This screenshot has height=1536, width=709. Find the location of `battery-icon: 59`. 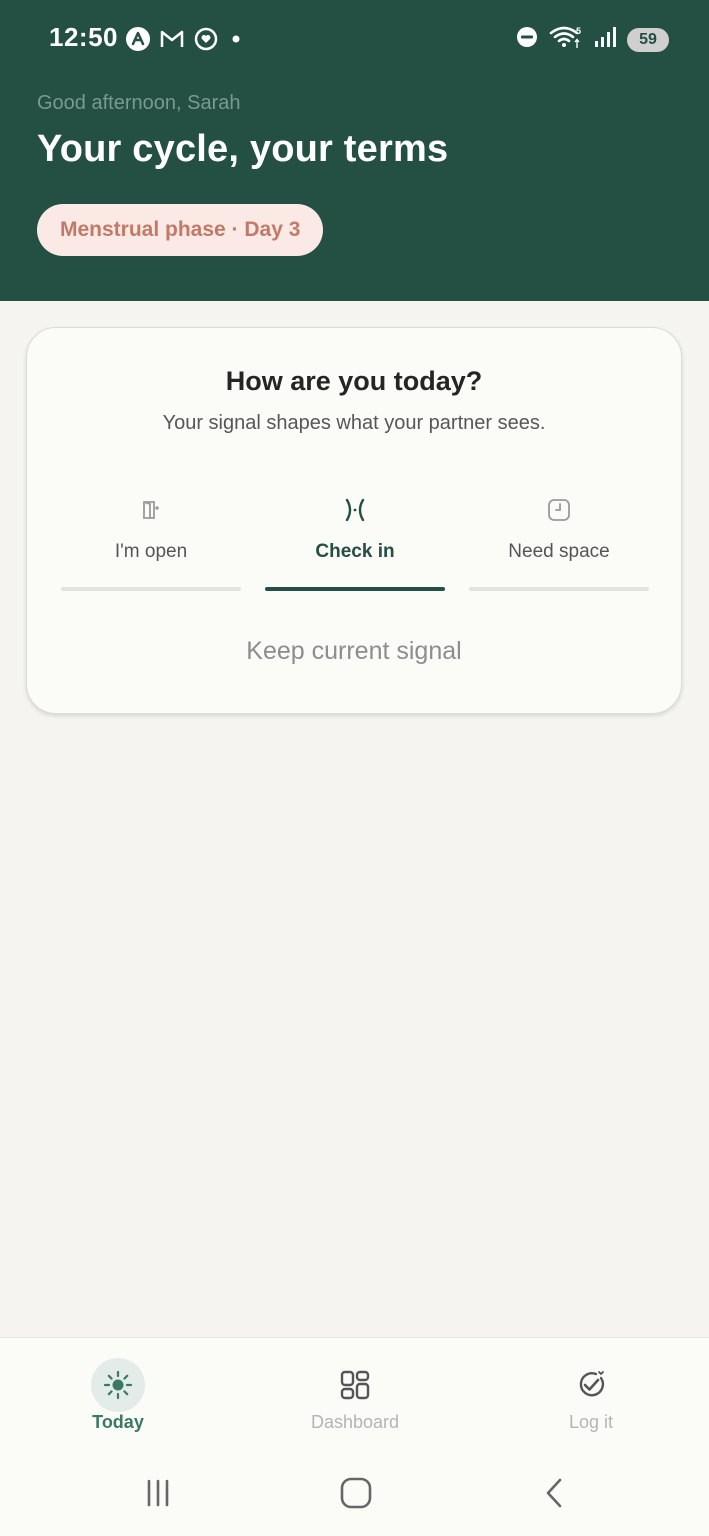

battery-icon: 59 is located at coordinates (648, 39).